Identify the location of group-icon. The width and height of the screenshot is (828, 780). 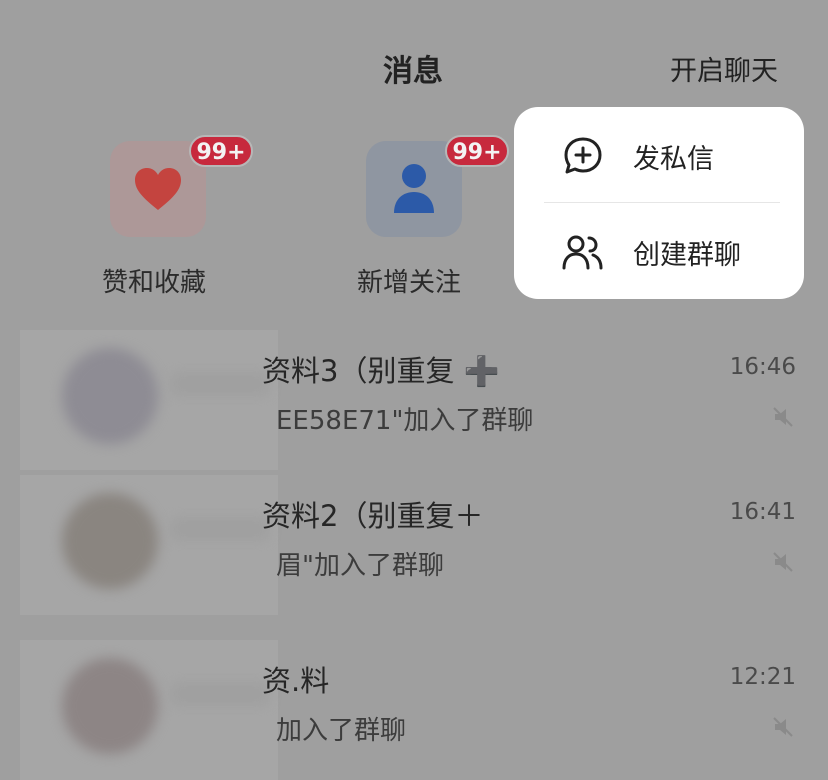
(582, 252).